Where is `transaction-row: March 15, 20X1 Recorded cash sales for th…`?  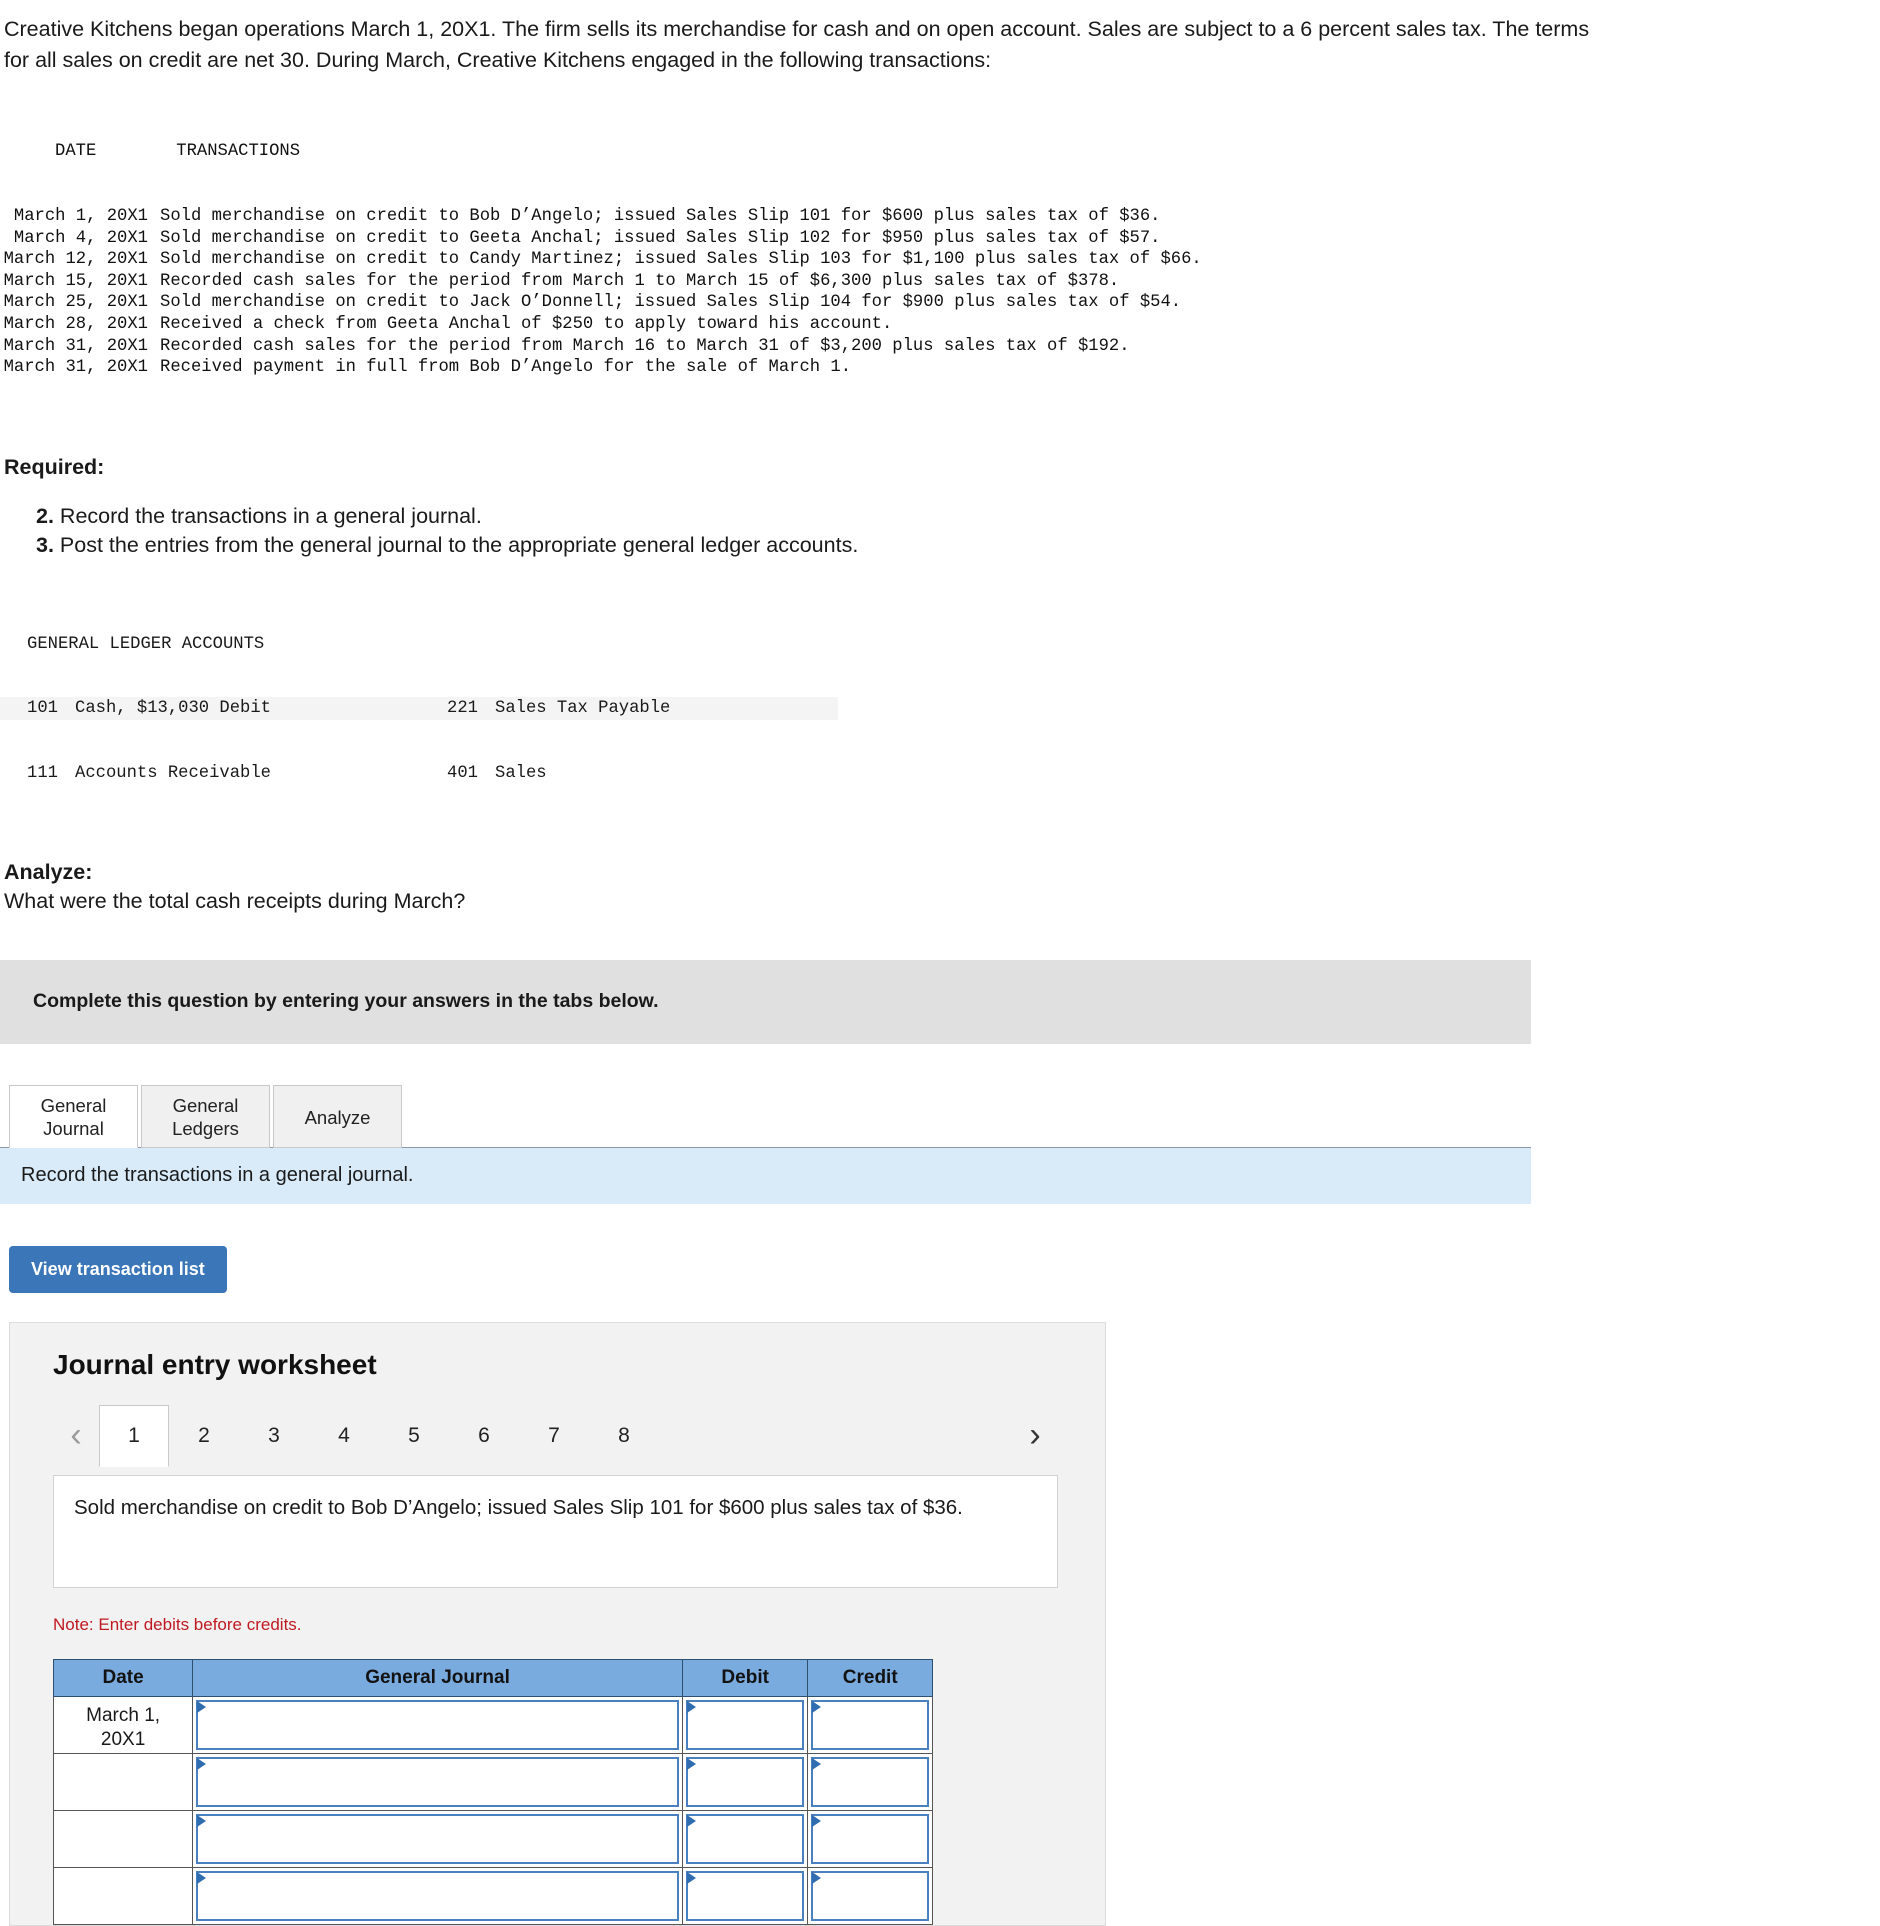 transaction-row: March 15, 20X1 Recorded cash sales for th… is located at coordinates (940, 282).